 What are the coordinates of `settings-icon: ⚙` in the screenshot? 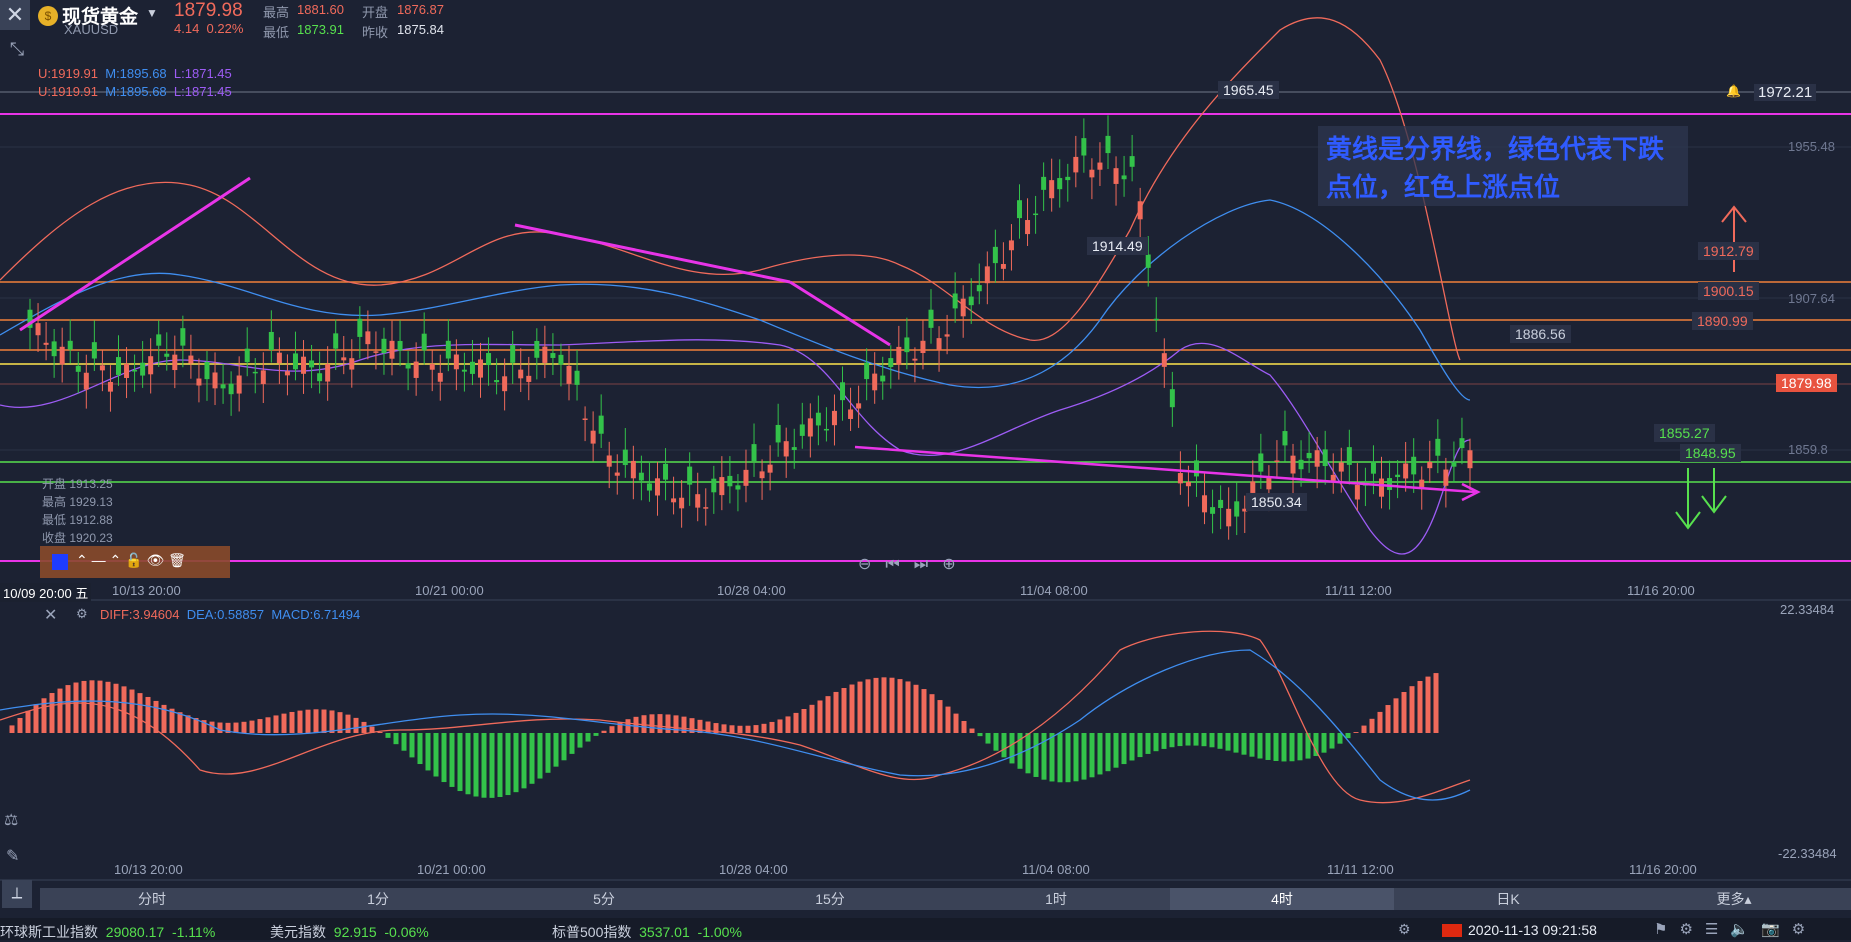 It's located at (1404, 929).